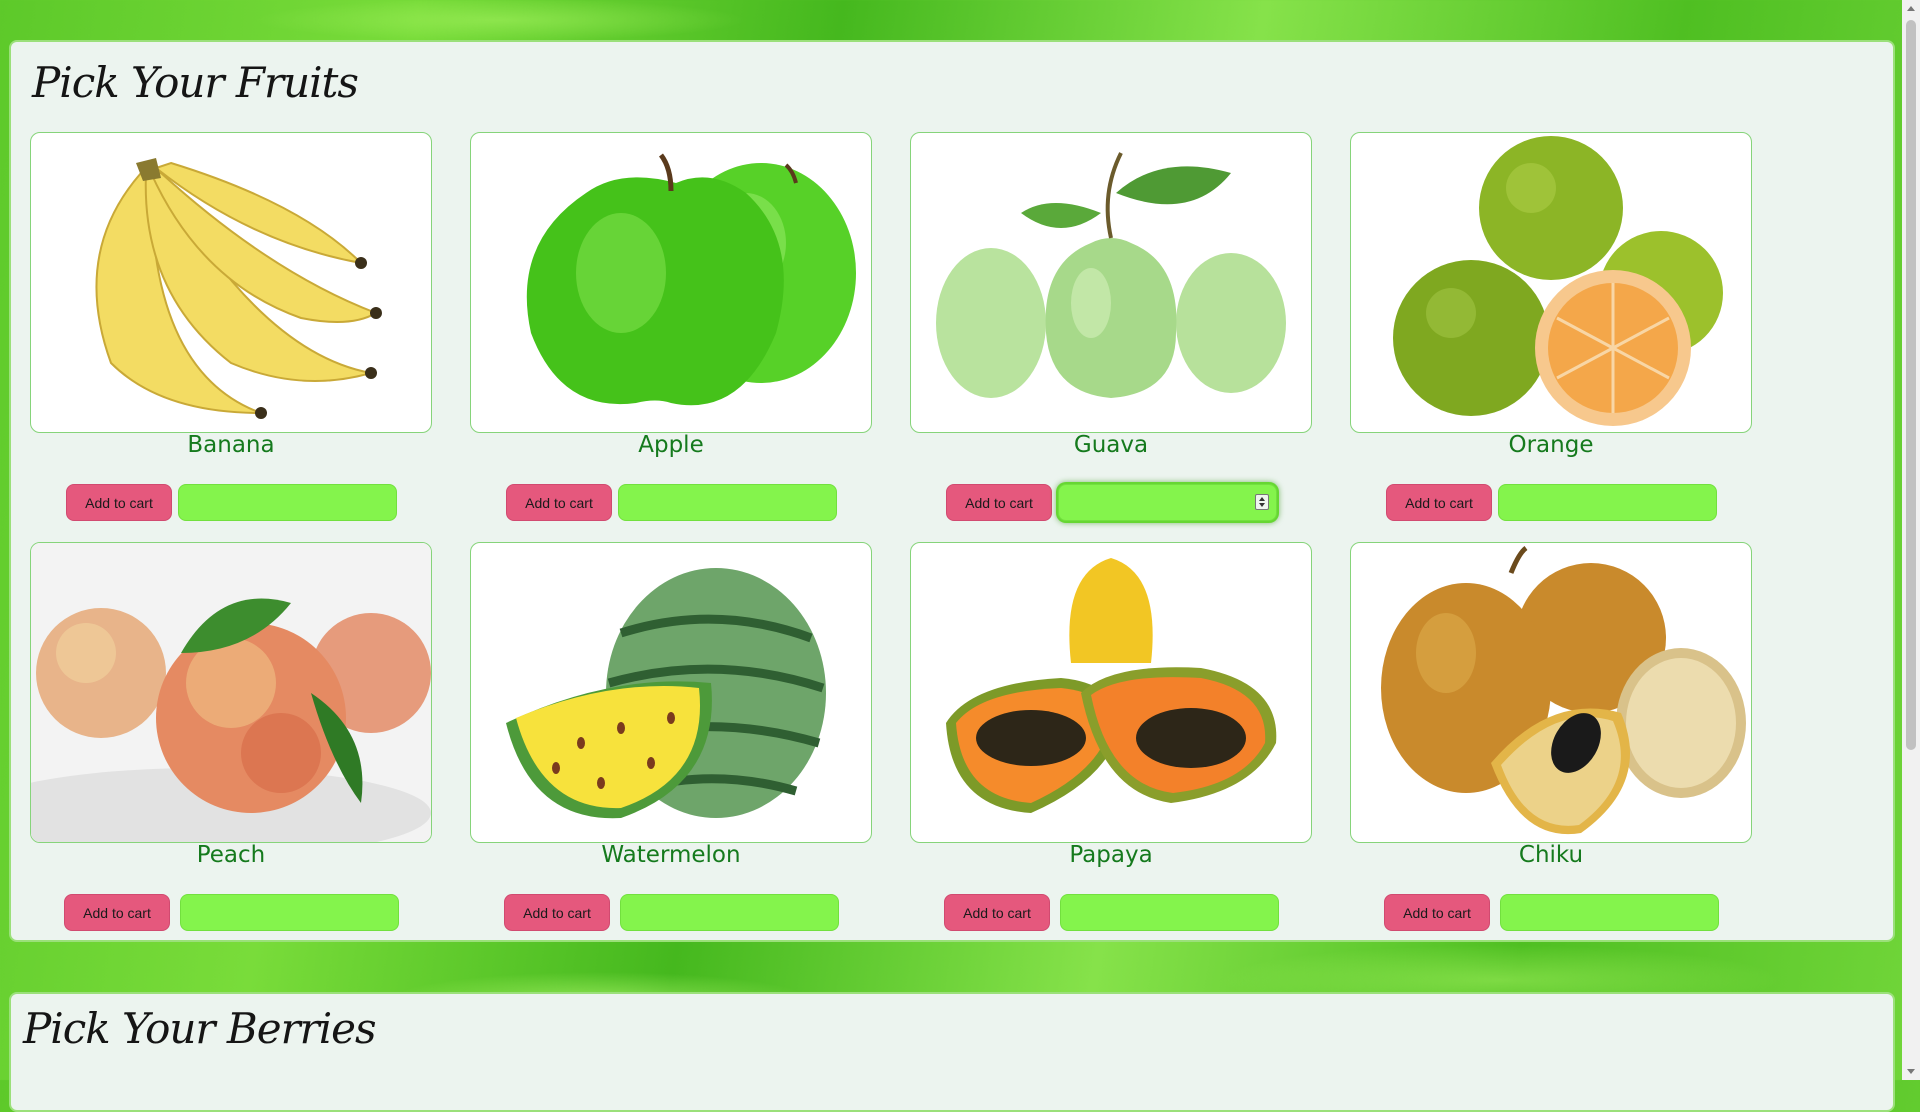 This screenshot has height=1112, width=1920. What do you see at coordinates (1911, 385) in the screenshot?
I see `scroll-thumb` at bounding box center [1911, 385].